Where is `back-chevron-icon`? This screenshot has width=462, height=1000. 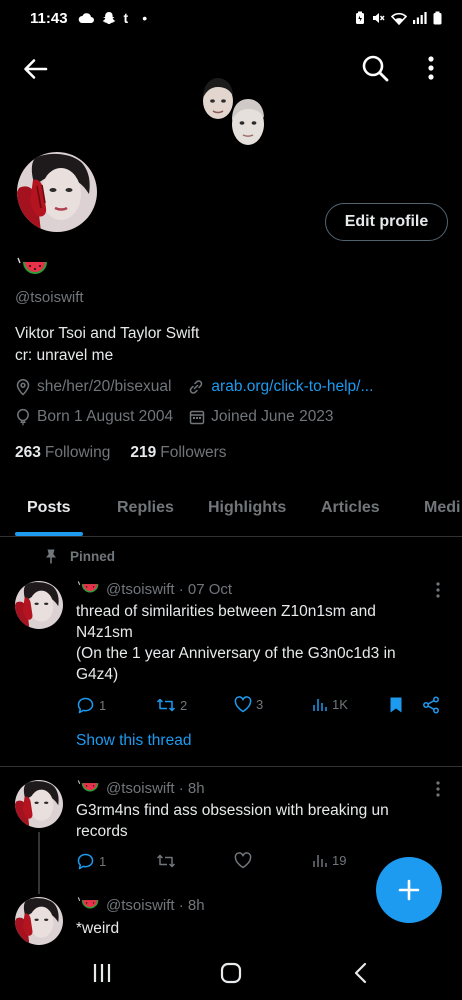
back-chevron-icon is located at coordinates (361, 973).